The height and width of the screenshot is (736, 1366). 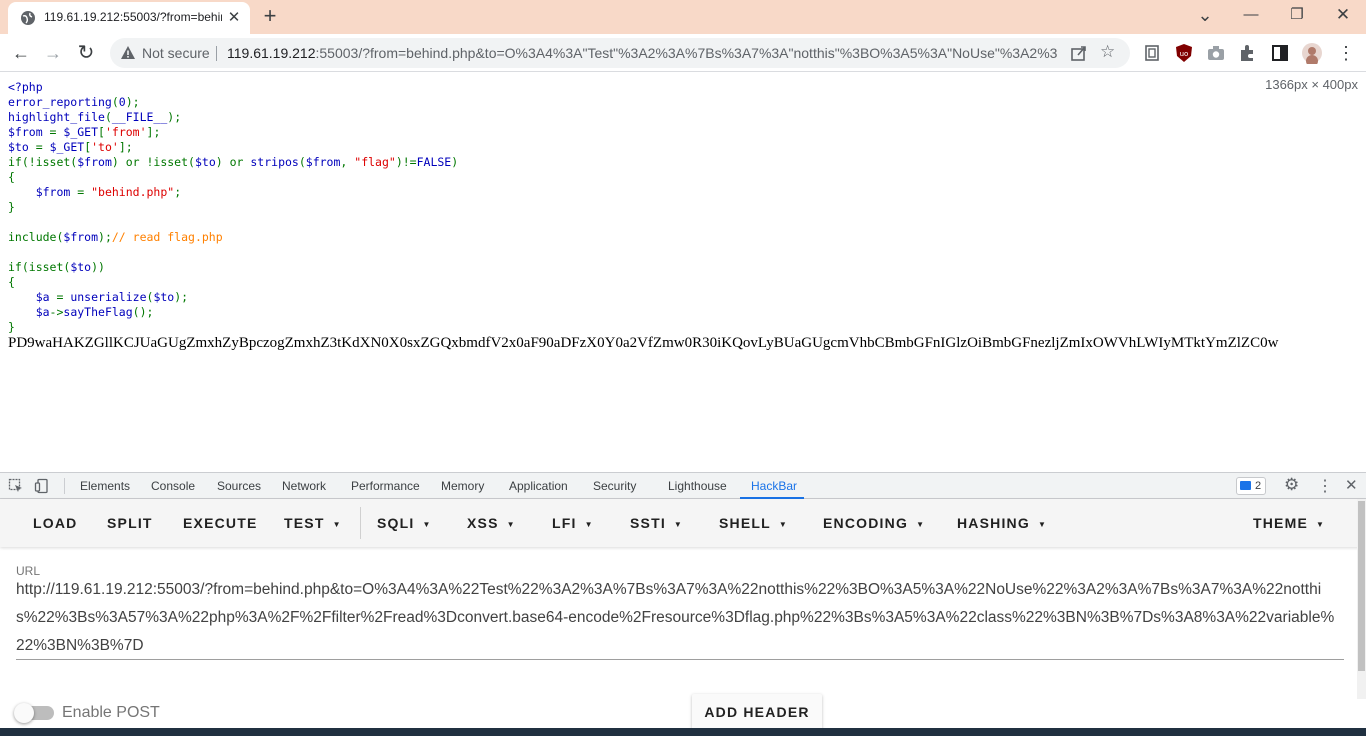 What do you see at coordinates (1346, 53) in the screenshot?
I see `browser-menu-icon: ⋮` at bounding box center [1346, 53].